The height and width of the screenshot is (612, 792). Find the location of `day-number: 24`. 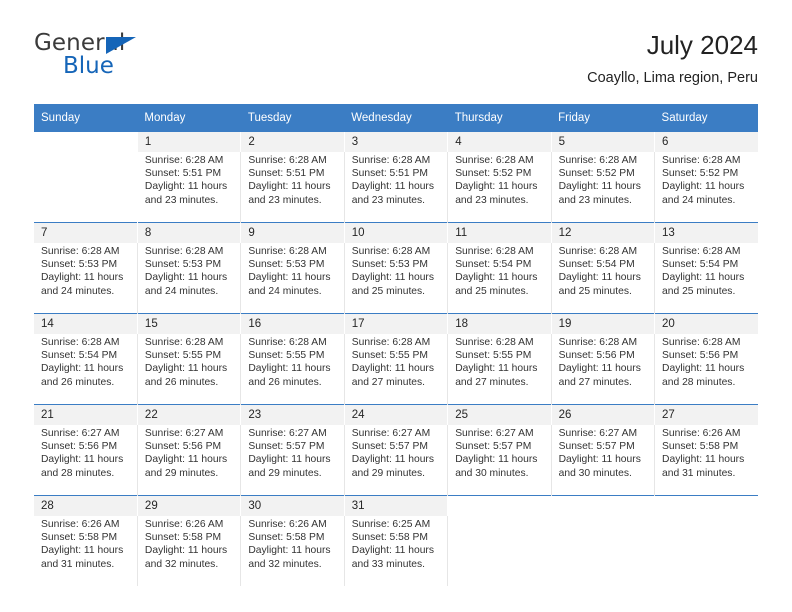

day-number: 24 is located at coordinates (396, 414).